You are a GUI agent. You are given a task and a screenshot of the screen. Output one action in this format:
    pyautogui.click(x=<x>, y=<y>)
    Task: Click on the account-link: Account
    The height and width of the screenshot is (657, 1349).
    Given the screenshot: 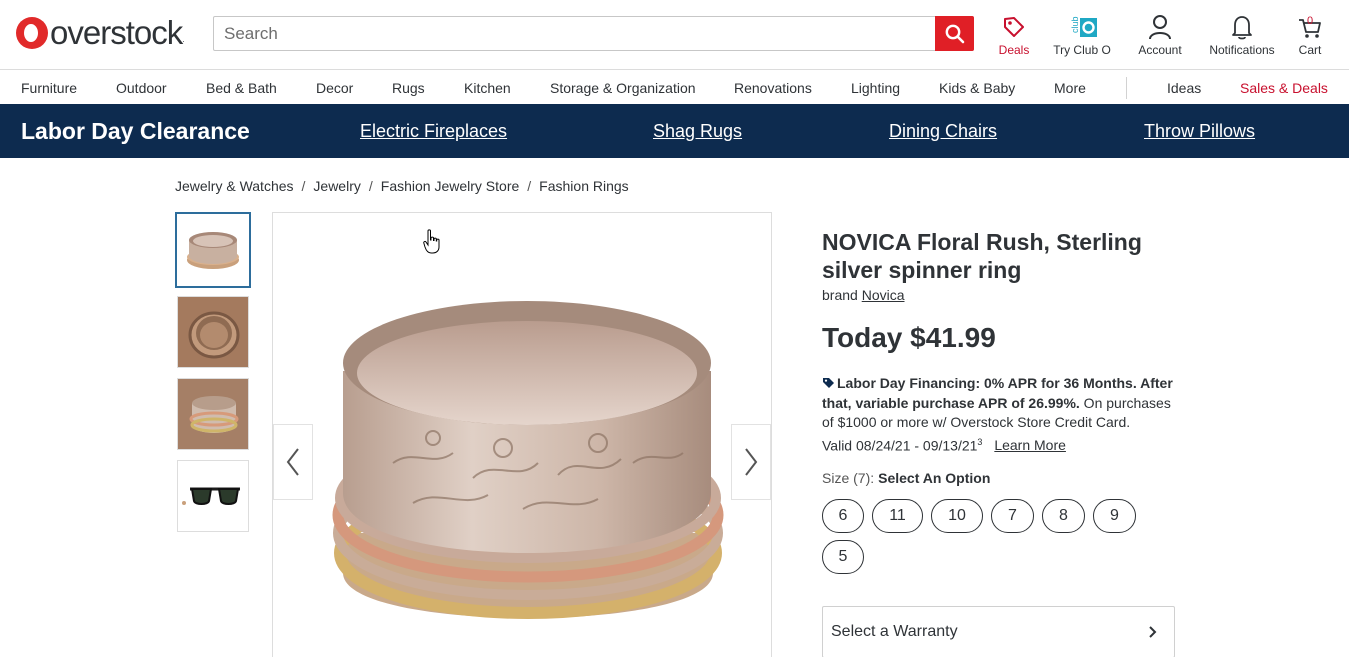 What is the action you would take?
    pyautogui.click(x=1160, y=35)
    